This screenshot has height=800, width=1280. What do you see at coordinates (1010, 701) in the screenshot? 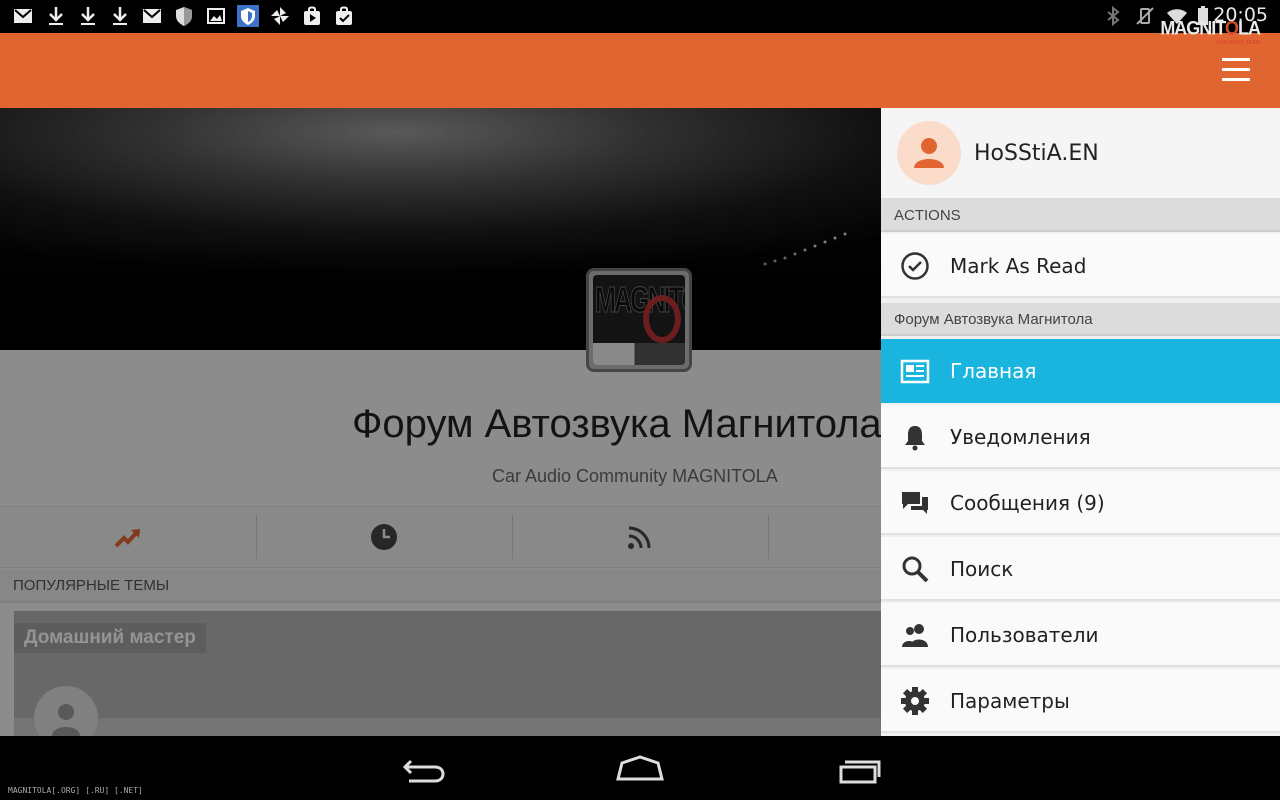
I see `drawer-item-label: Параметры` at bounding box center [1010, 701].